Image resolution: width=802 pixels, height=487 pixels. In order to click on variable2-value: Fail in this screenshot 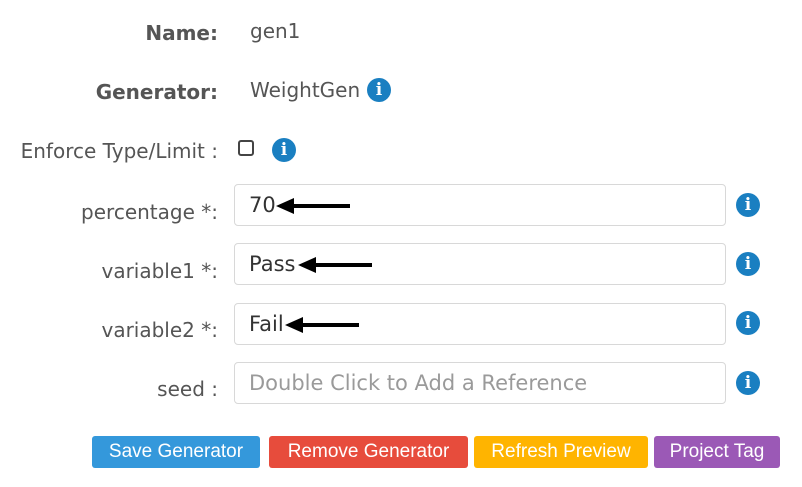, I will do `click(266, 324)`.